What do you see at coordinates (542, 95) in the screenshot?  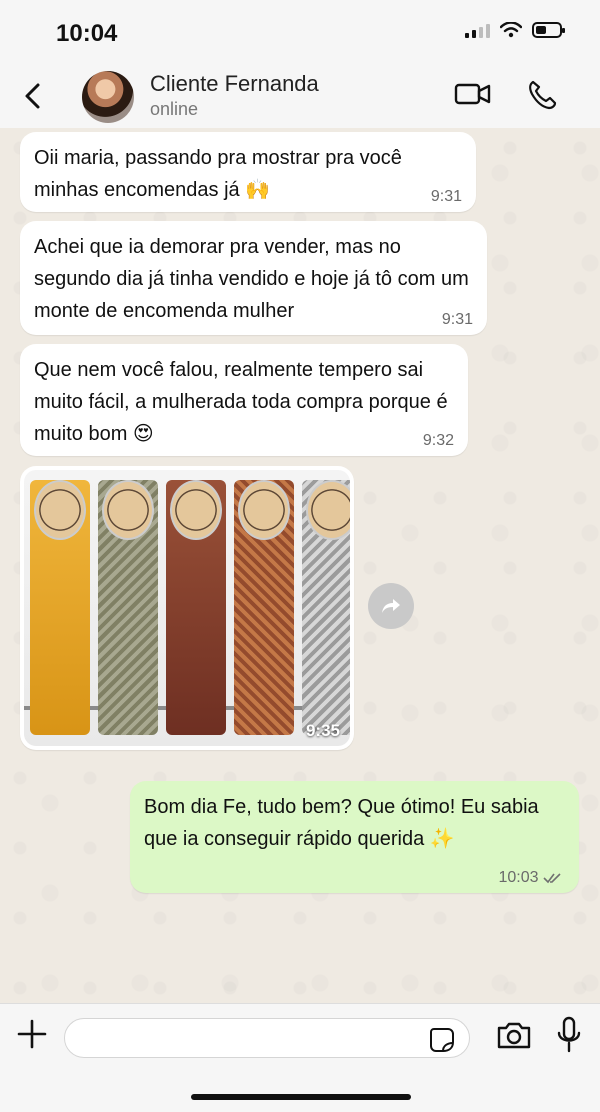 I see `phone-icon` at bounding box center [542, 95].